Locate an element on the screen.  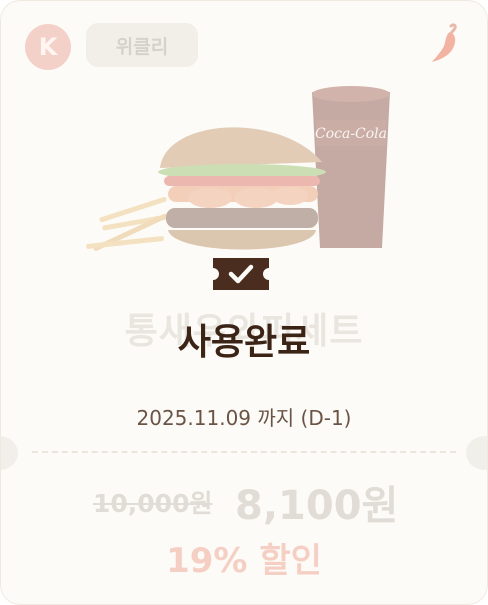
fries is located at coordinates (130, 223).